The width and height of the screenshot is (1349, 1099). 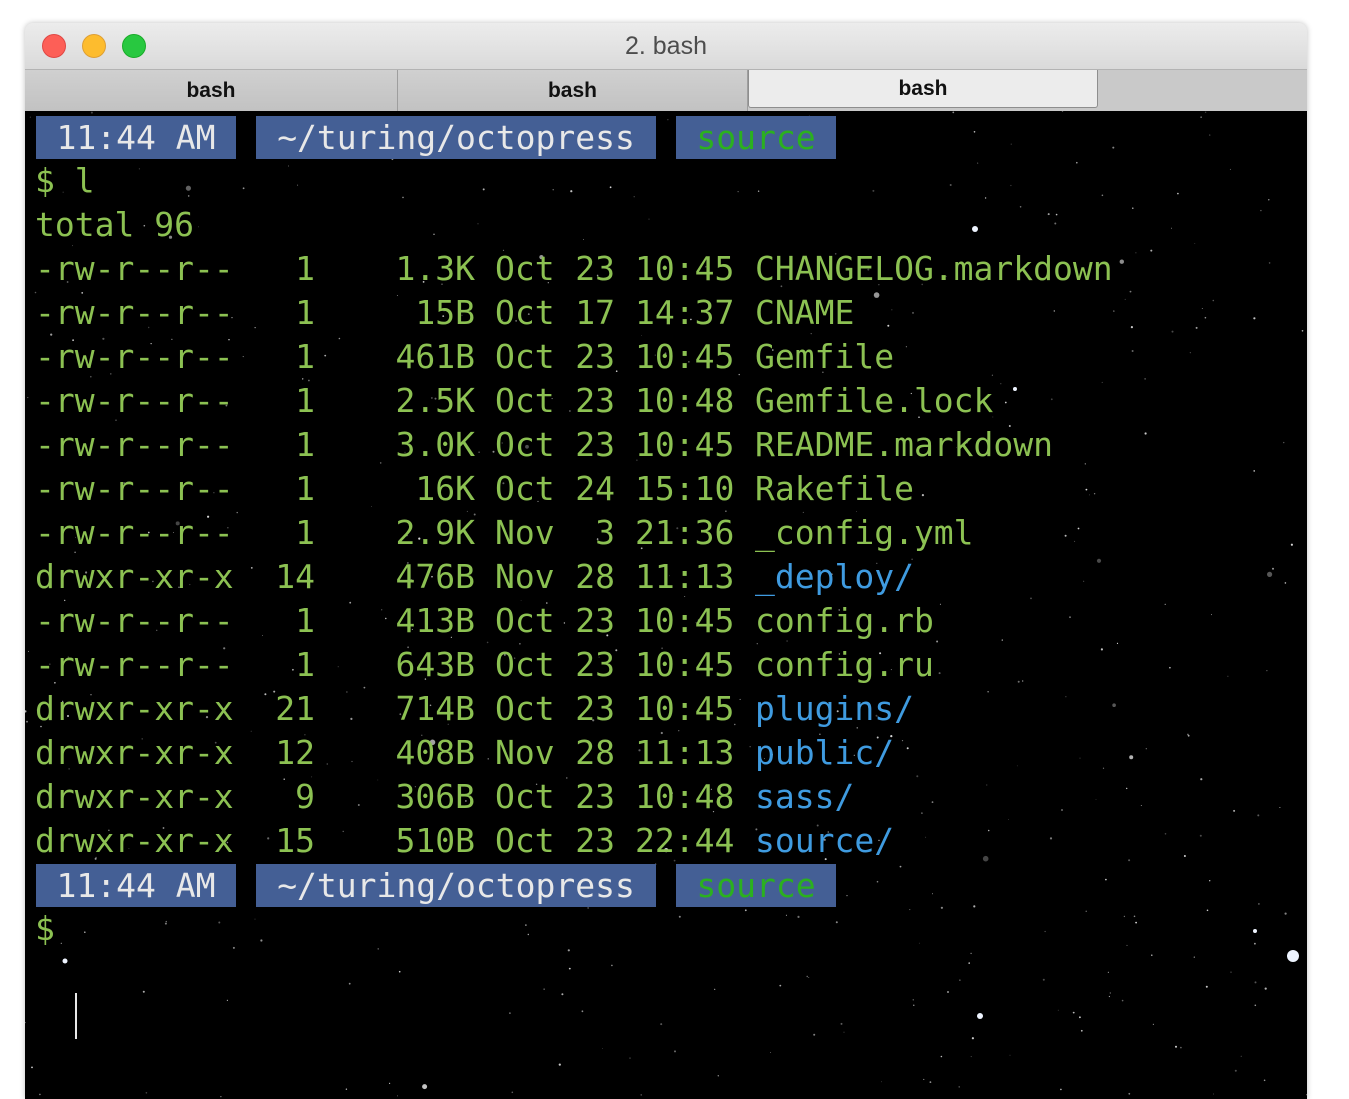 What do you see at coordinates (435, 268) in the screenshot?
I see `listing-size: 1.3K` at bounding box center [435, 268].